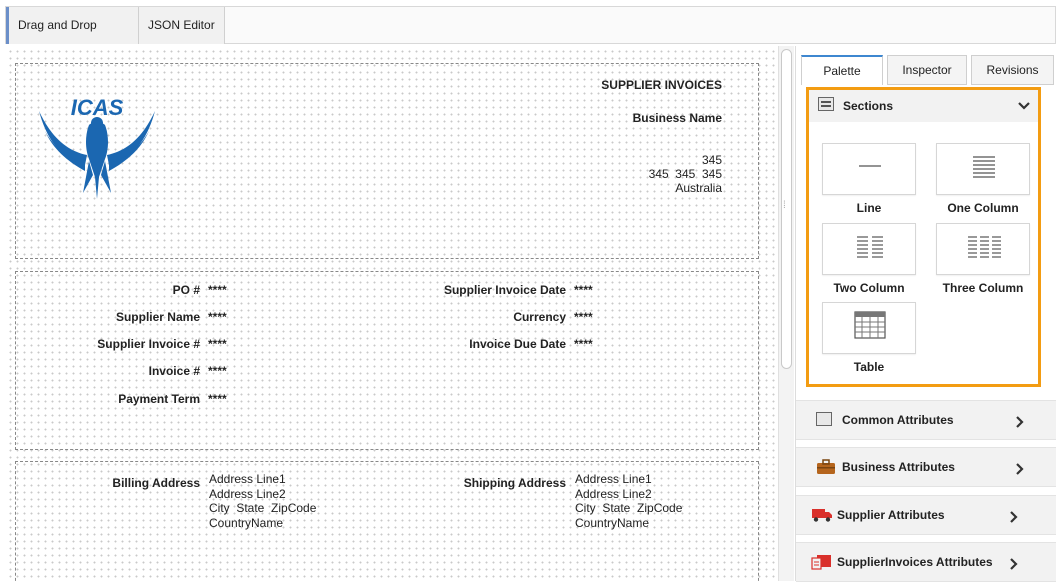 The height and width of the screenshot is (582, 1056). What do you see at coordinates (159, 399) in the screenshot?
I see `field-label: Payment Term` at bounding box center [159, 399].